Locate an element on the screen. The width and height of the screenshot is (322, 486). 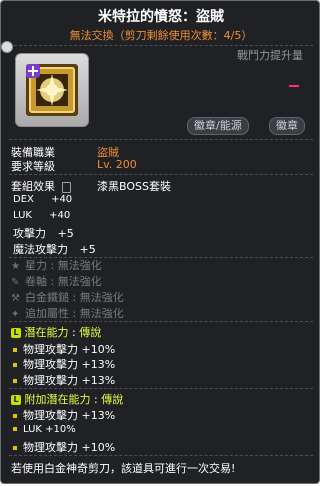
bonus-potential-line: 物理攻擊力 +10% is located at coordinates (64, 447).